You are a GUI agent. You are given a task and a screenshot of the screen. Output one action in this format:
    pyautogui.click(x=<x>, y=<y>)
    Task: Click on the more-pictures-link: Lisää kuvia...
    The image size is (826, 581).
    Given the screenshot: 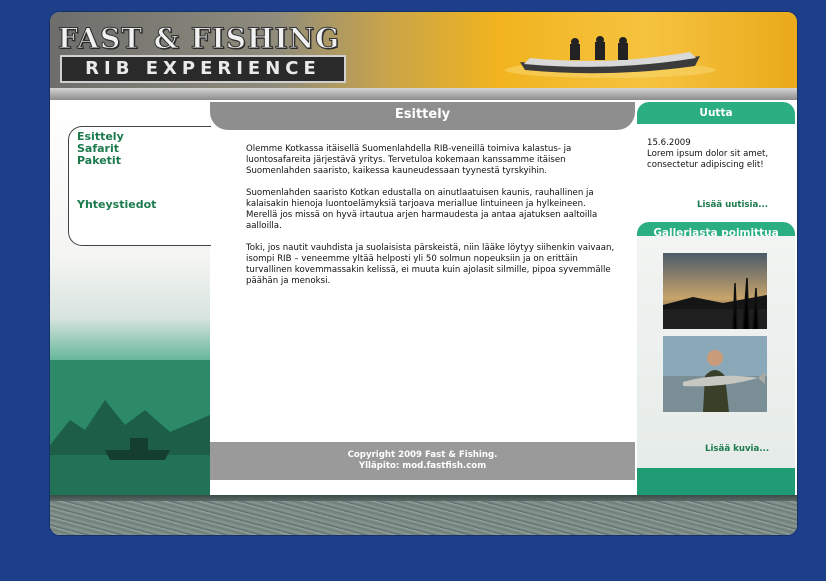 What is the action you would take?
    pyautogui.click(x=737, y=449)
    